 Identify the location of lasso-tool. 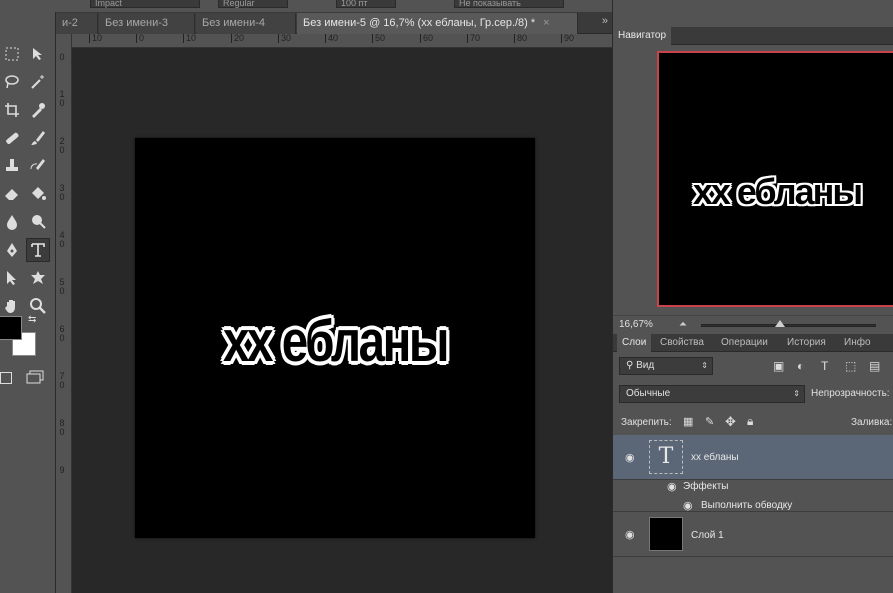
(12, 82).